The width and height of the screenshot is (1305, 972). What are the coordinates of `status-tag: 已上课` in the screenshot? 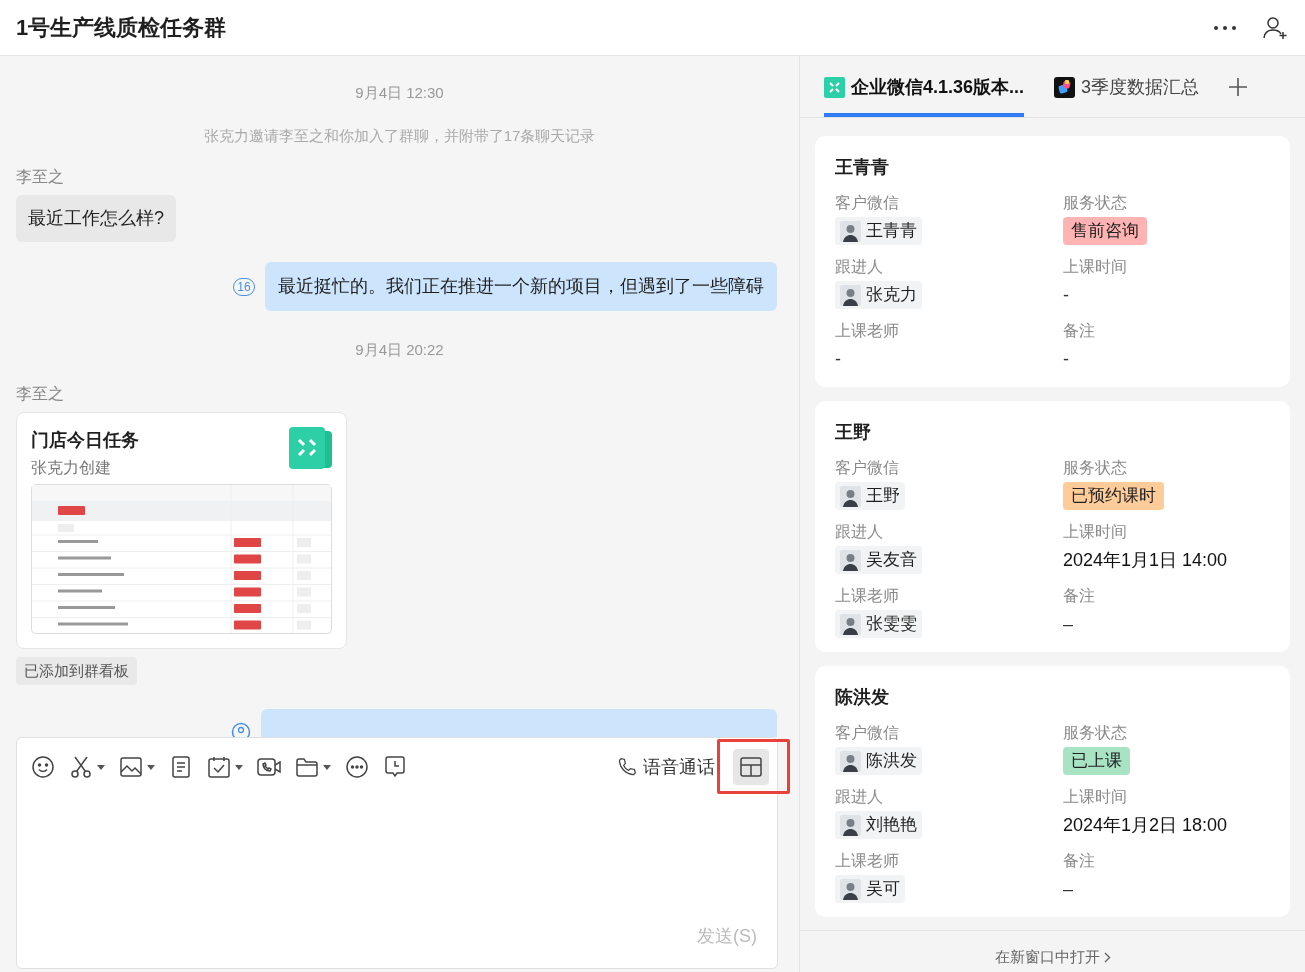 It's located at (1096, 761).